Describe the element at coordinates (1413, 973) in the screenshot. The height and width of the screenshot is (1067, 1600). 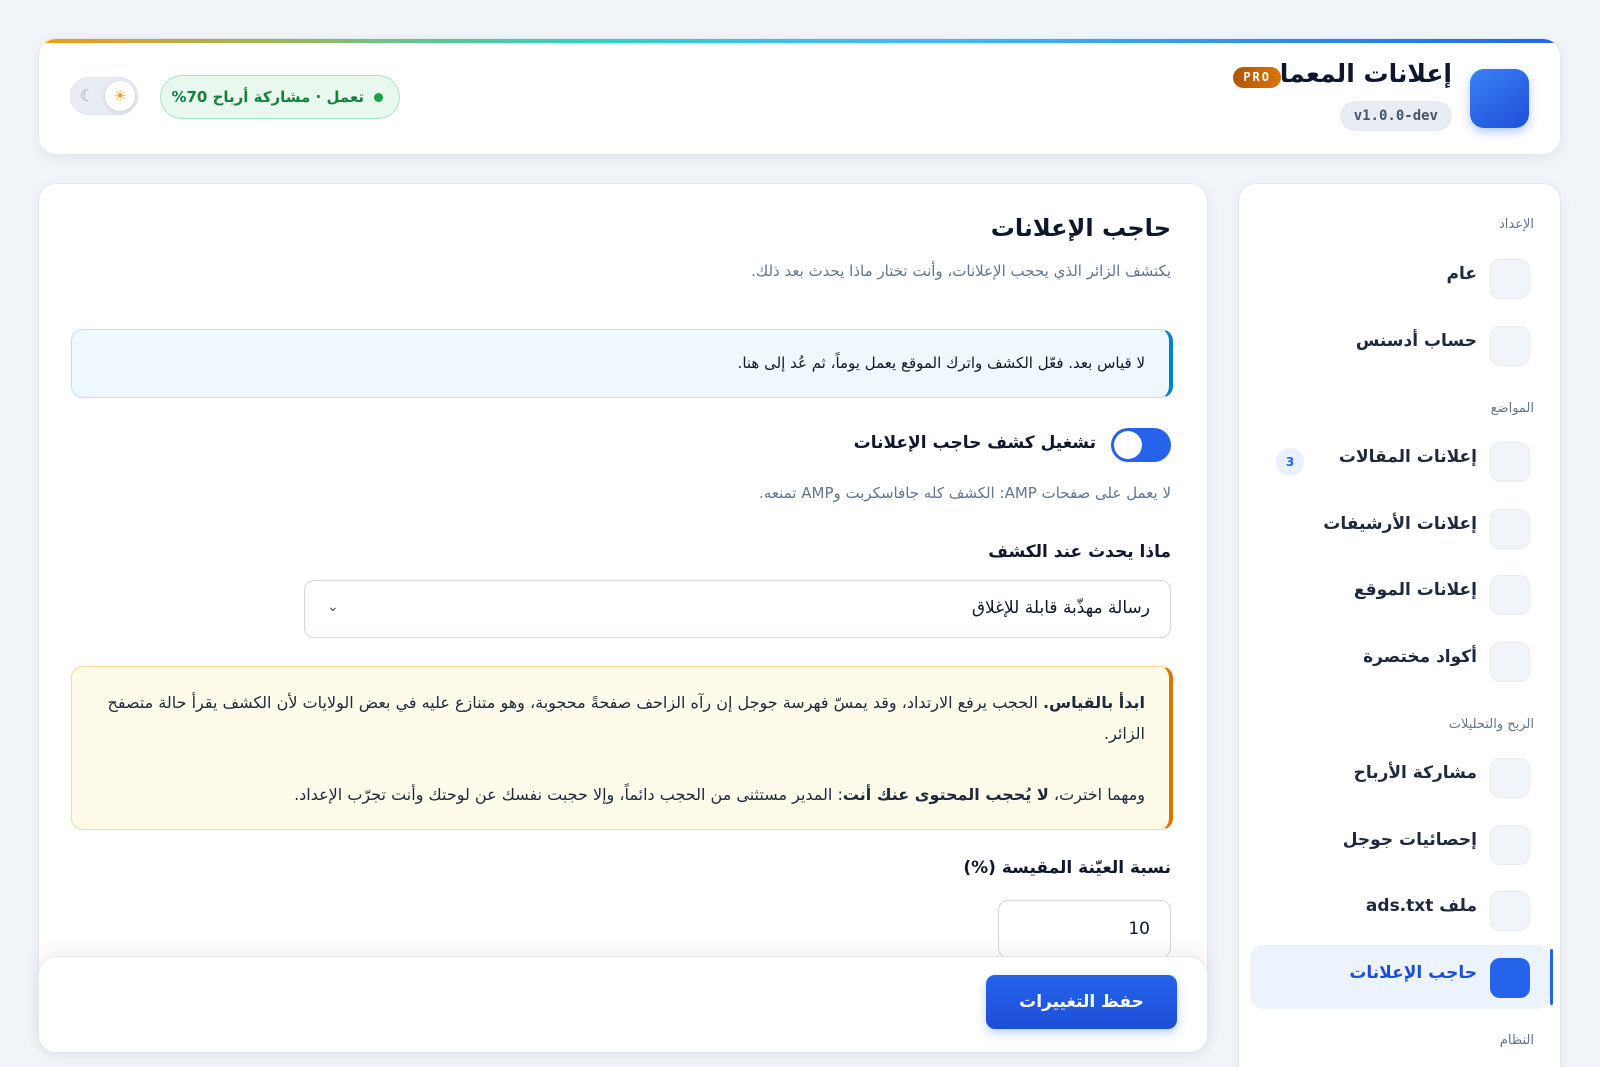
I see `sidebar-item-label: حاجب الإعلانات` at that location.